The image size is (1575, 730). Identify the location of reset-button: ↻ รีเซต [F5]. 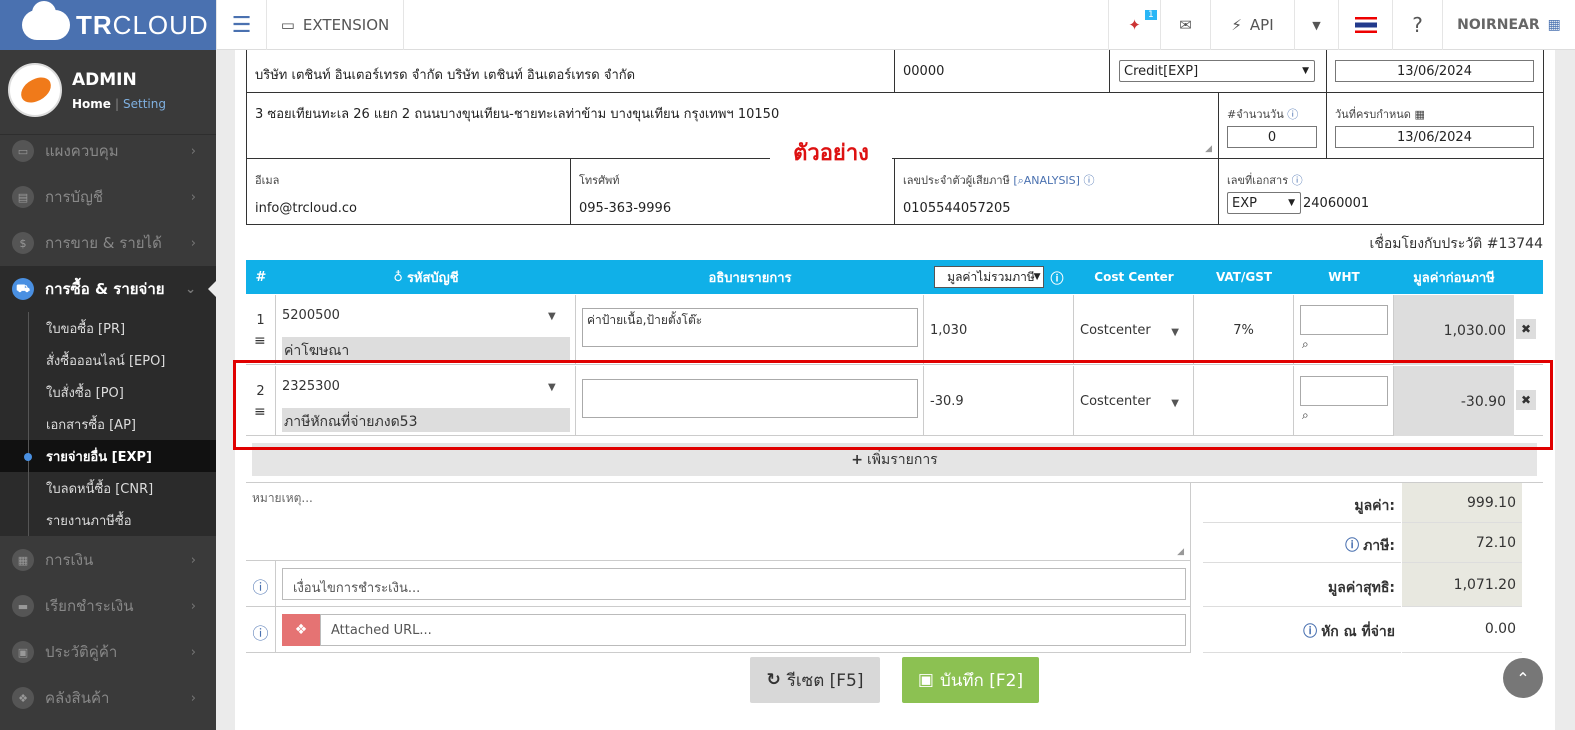
(815, 680).